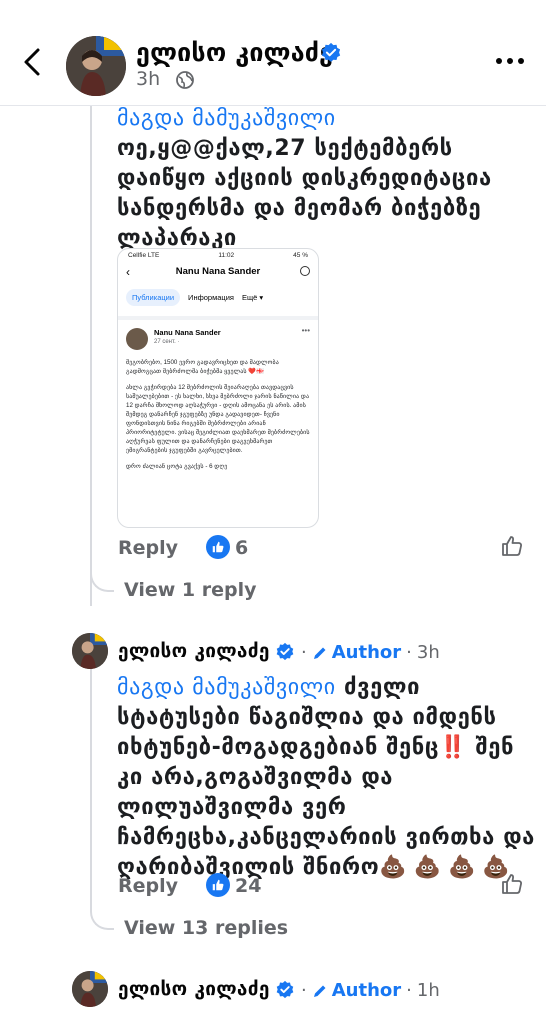  Describe the element at coordinates (153, 297) in the screenshot. I see `tab-posts: Публикации` at that location.